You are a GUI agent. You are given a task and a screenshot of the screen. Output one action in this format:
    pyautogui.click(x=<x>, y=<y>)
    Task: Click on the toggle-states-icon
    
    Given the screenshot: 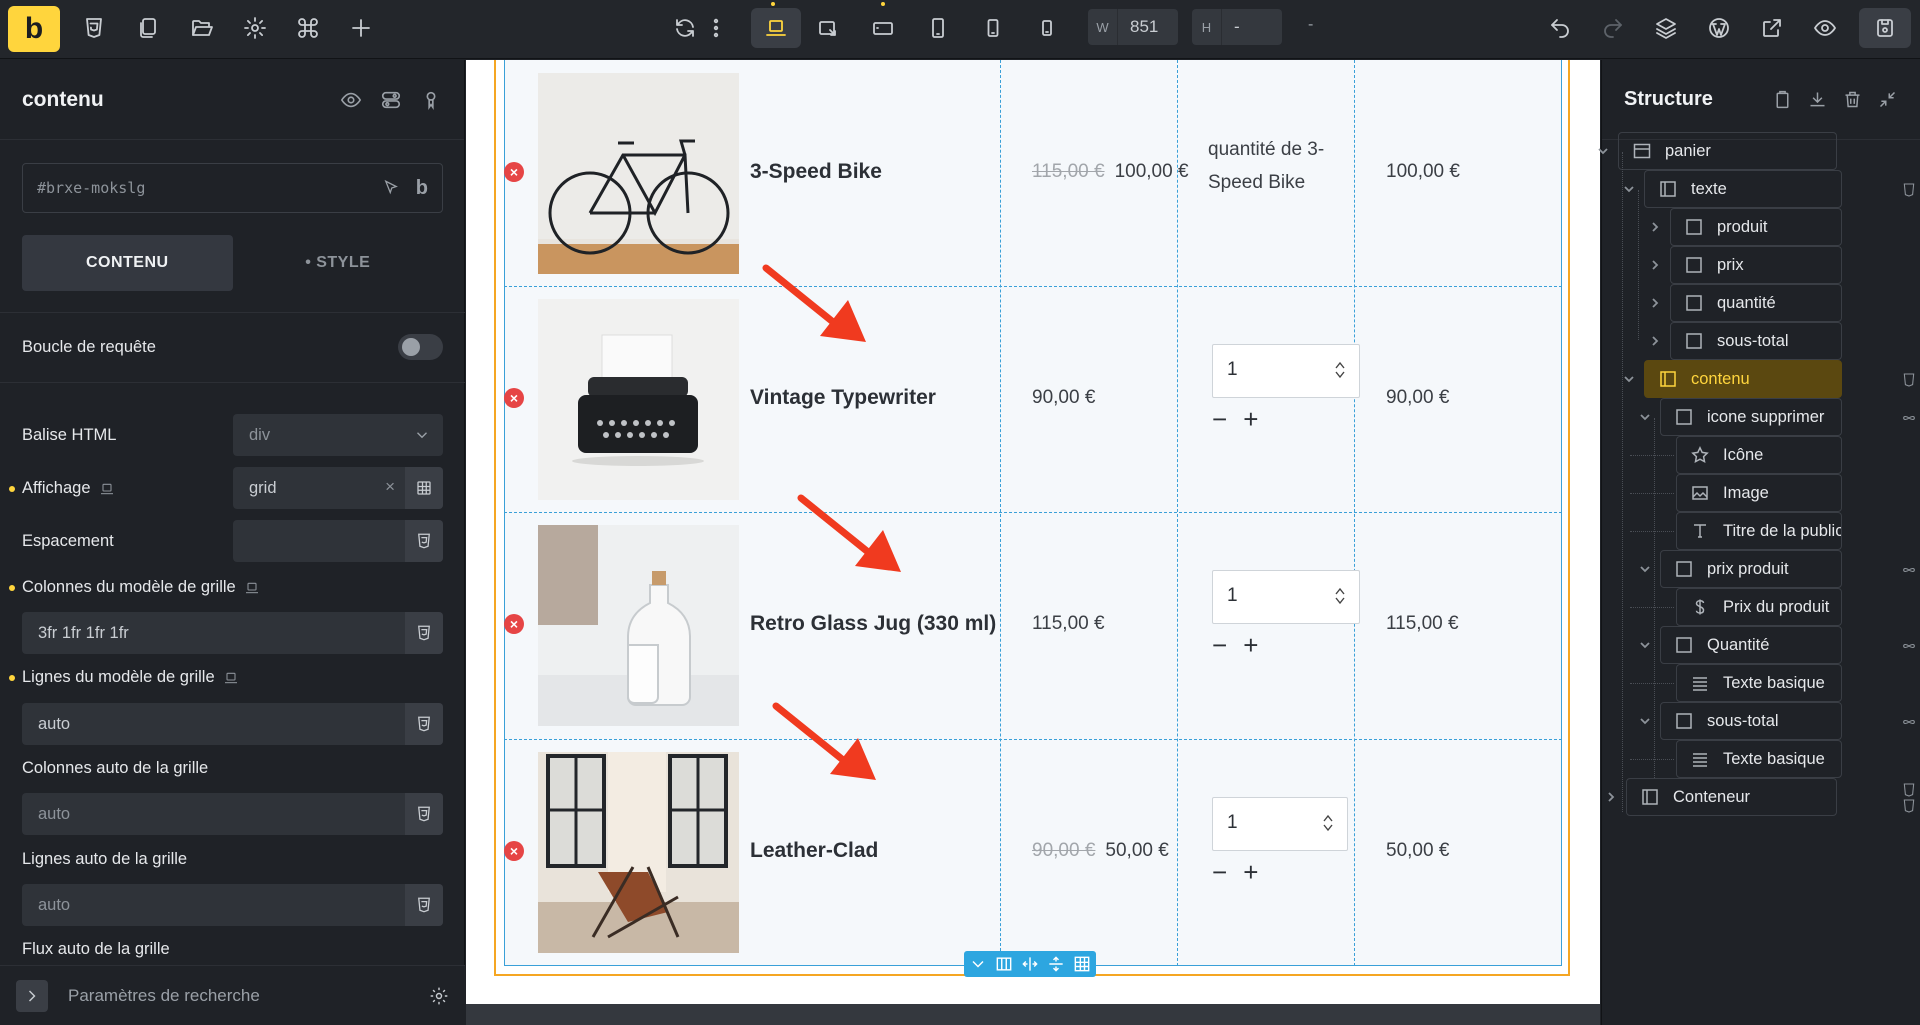 What is the action you would take?
    pyautogui.click(x=391, y=100)
    